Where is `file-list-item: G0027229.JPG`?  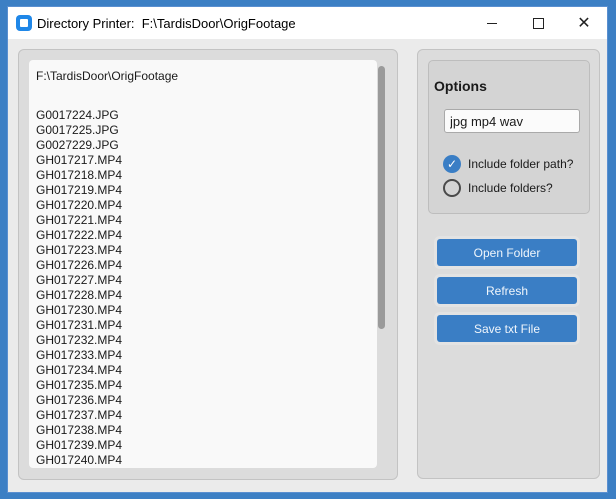
file-list-item: G0027229.JPG is located at coordinates (77, 145).